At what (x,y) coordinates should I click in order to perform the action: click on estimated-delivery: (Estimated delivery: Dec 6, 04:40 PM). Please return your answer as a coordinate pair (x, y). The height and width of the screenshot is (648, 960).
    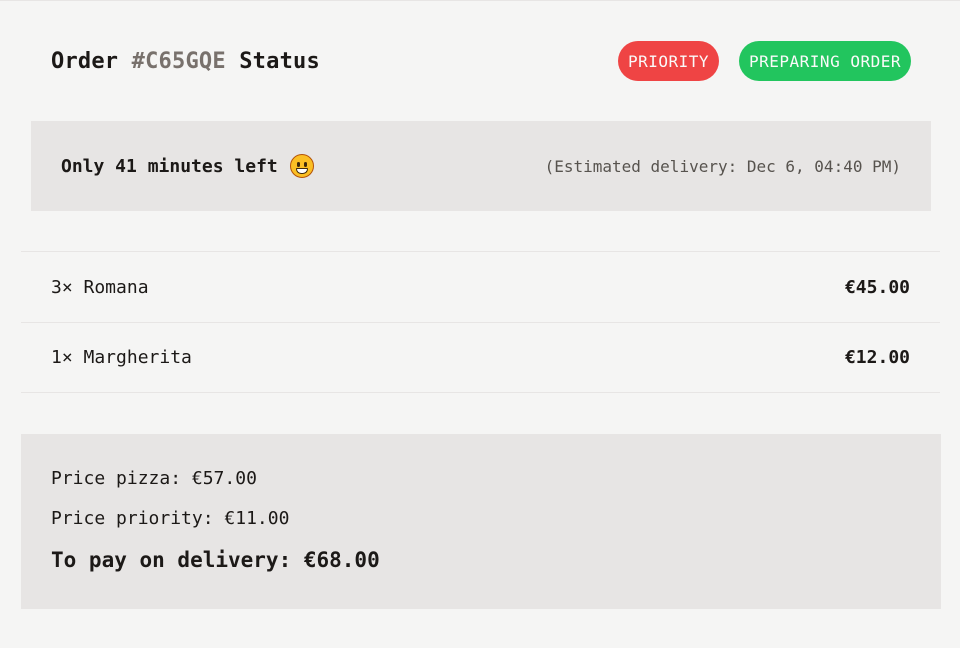
    Looking at the image, I should click on (722, 166).